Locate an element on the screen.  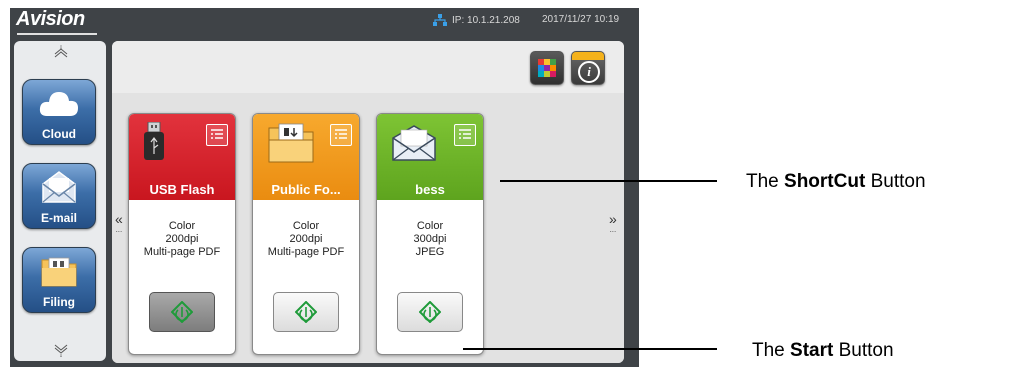
cloud-icon is located at coordinates (58, 104).